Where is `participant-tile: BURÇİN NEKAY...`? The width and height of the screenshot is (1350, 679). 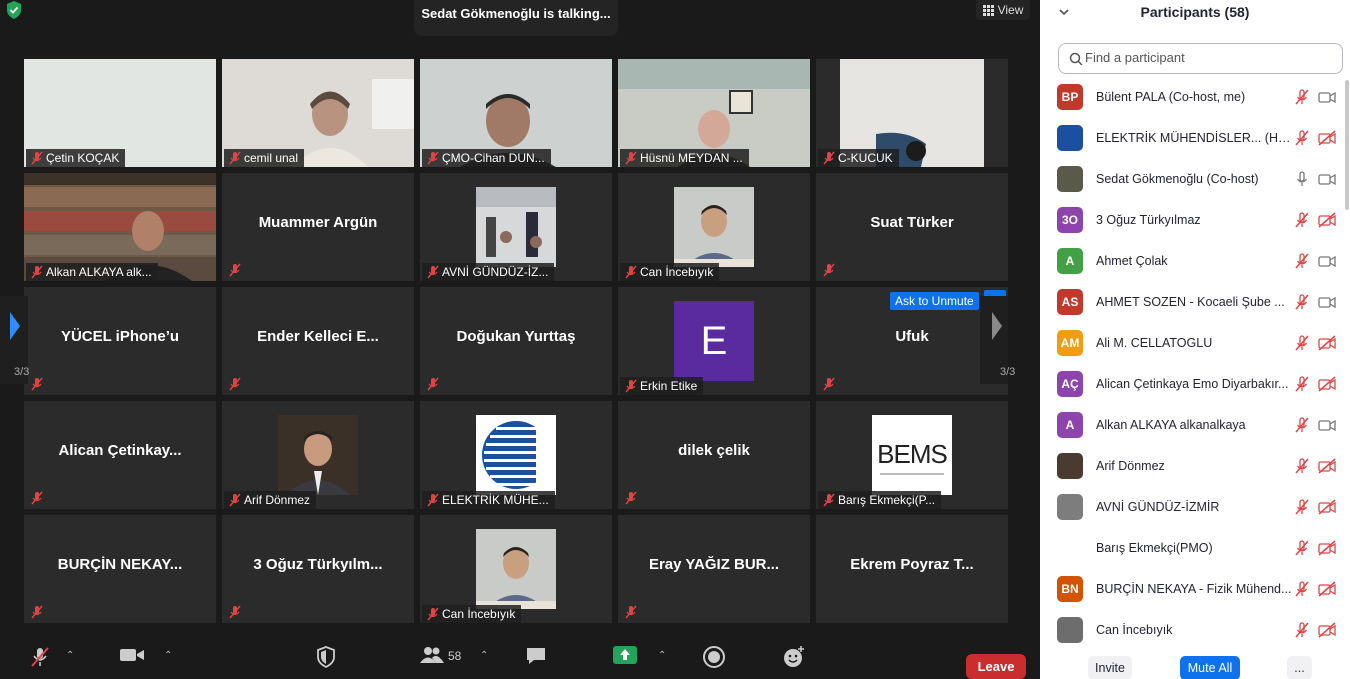 participant-tile: BURÇİN NEKAY... is located at coordinates (120, 569).